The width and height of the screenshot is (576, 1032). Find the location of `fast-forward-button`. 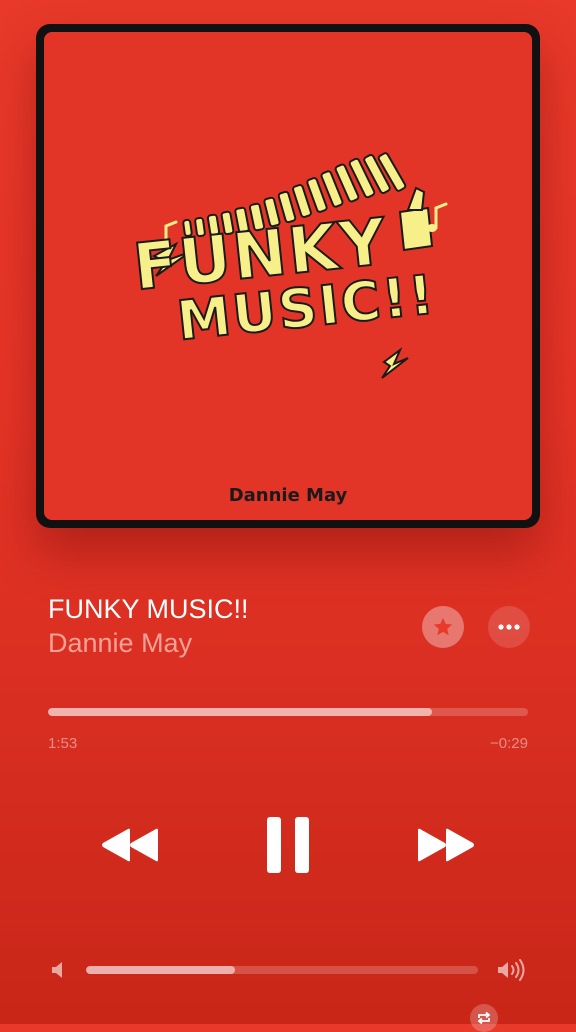

fast-forward-button is located at coordinates (446, 845).